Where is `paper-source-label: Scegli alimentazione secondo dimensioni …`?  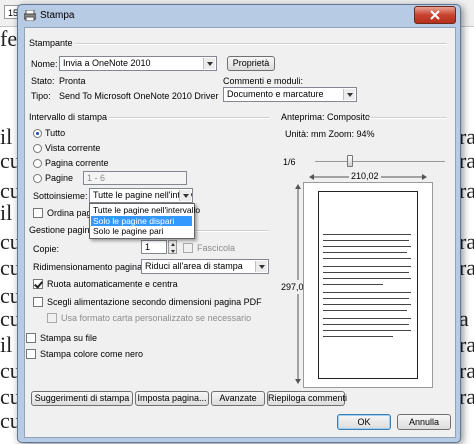 paper-source-label: Scegli alimentazione secondo dimensioni … is located at coordinates (154, 302).